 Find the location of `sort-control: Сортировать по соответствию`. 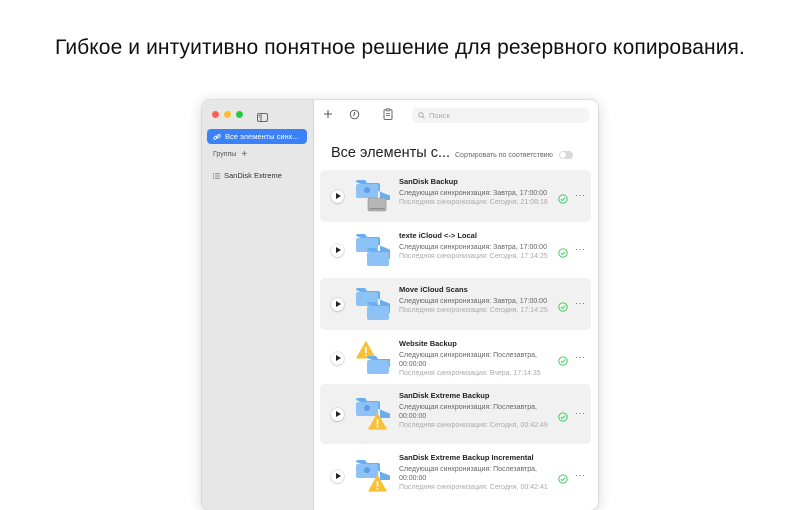

sort-control: Сортировать по соответствию is located at coordinates (514, 155).